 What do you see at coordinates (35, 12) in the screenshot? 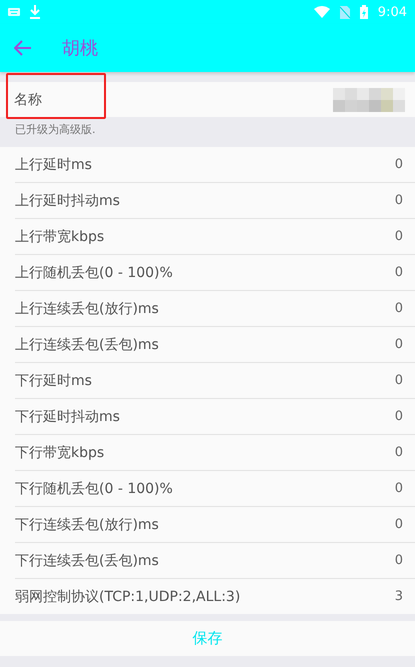
I see `download-icon` at bounding box center [35, 12].